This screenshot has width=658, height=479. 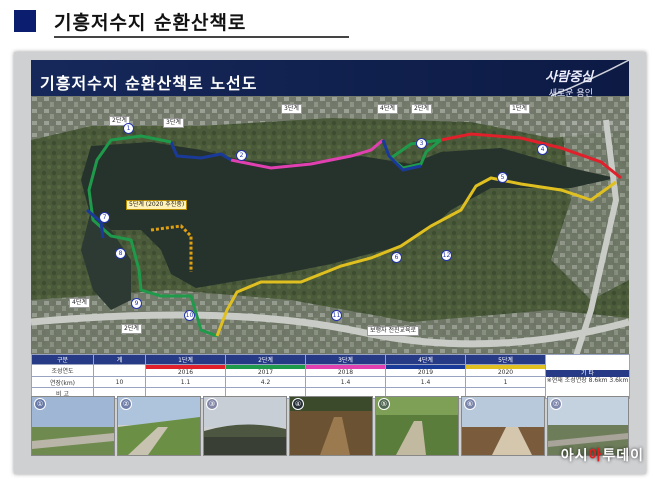 I want to click on heading-square-bullet, so click(x=25, y=21).